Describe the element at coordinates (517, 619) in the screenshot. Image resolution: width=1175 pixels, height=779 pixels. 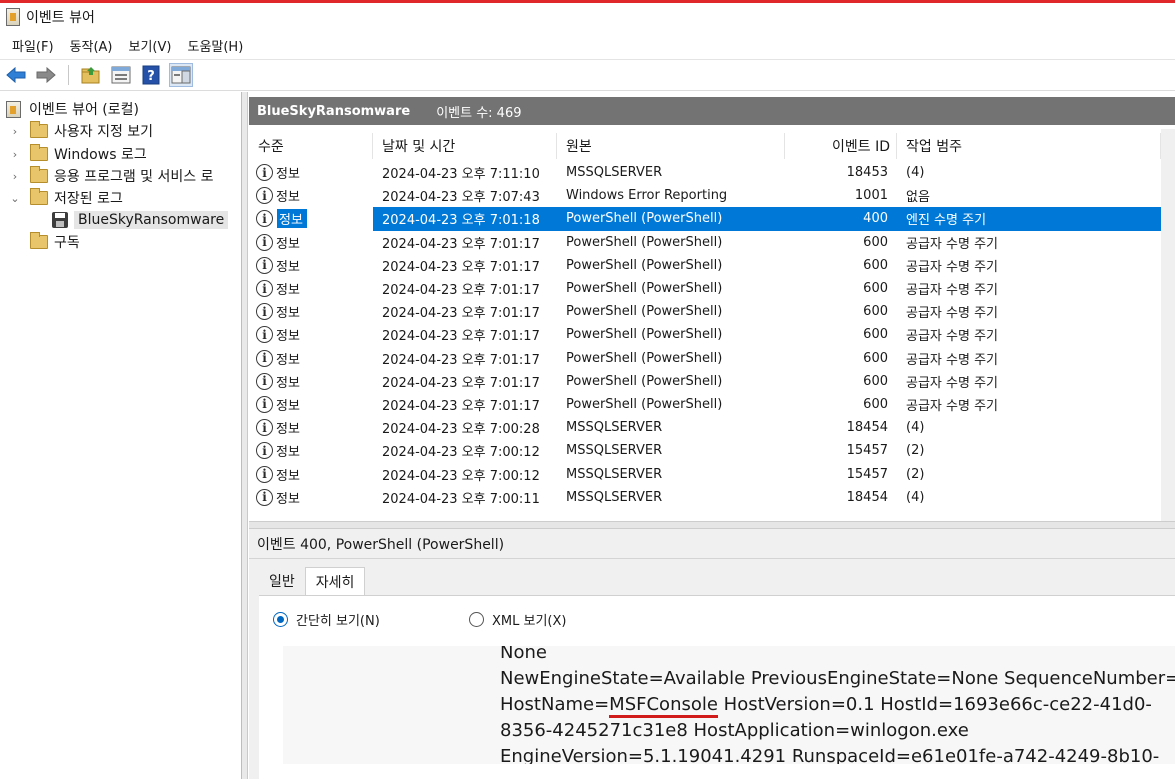
I see `xml-view-option: XML 보기(X)` at that location.